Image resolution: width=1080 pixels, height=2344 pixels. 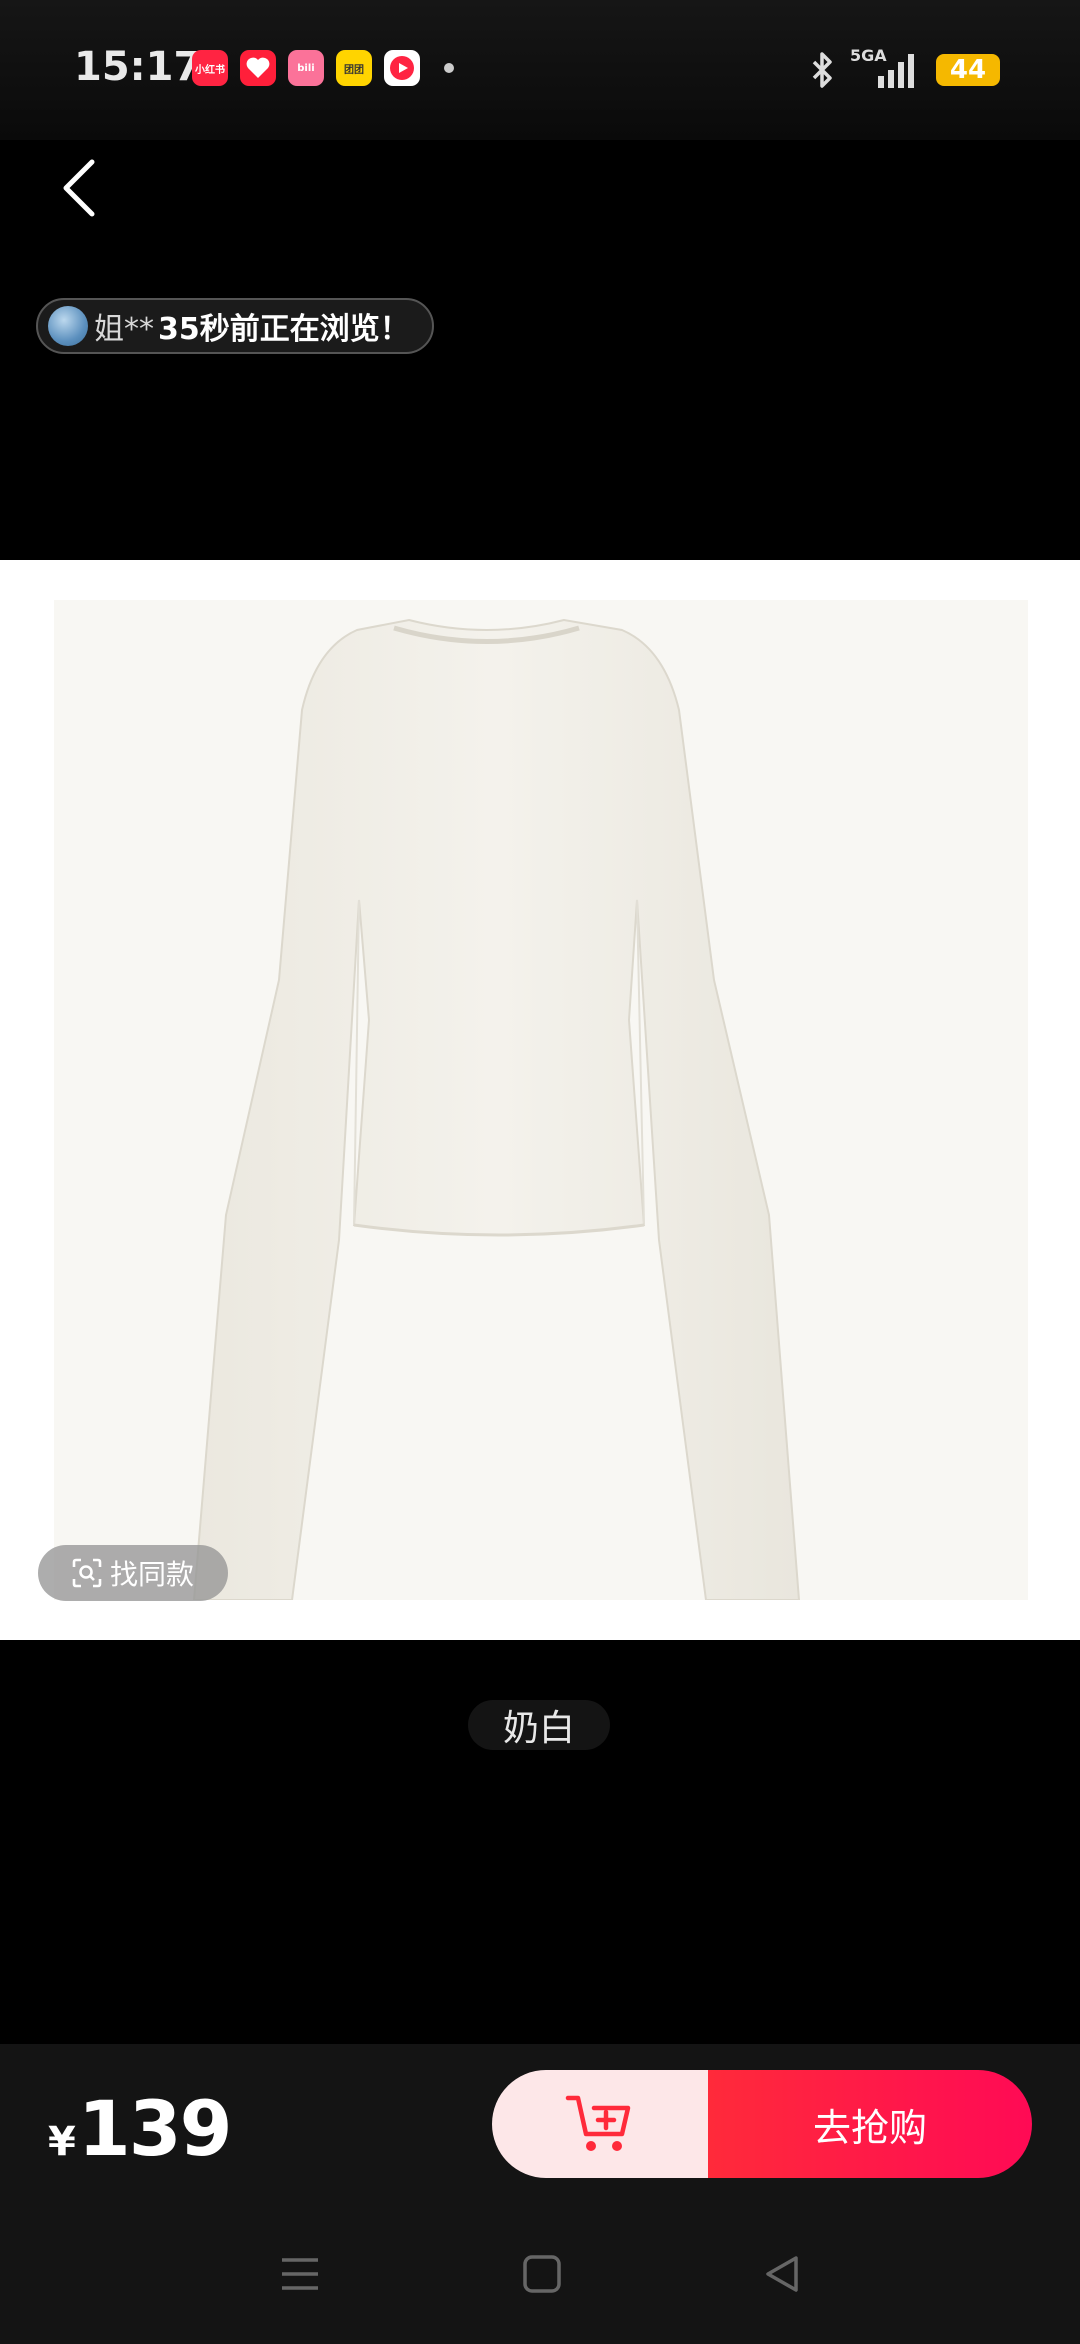 I want to click on status-indicators: 5GA 44, so click(x=905, y=68).